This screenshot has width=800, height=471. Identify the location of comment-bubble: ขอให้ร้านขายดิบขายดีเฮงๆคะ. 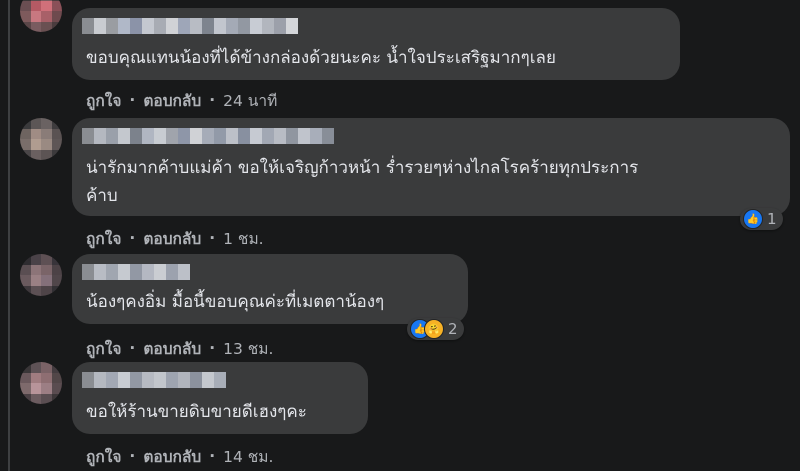
(220, 398).